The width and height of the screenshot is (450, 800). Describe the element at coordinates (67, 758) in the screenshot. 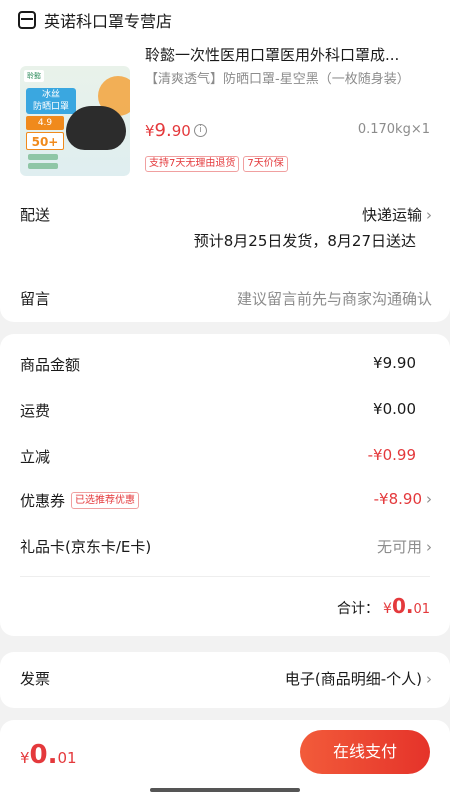

I see `bottom-dec: 01` at that location.